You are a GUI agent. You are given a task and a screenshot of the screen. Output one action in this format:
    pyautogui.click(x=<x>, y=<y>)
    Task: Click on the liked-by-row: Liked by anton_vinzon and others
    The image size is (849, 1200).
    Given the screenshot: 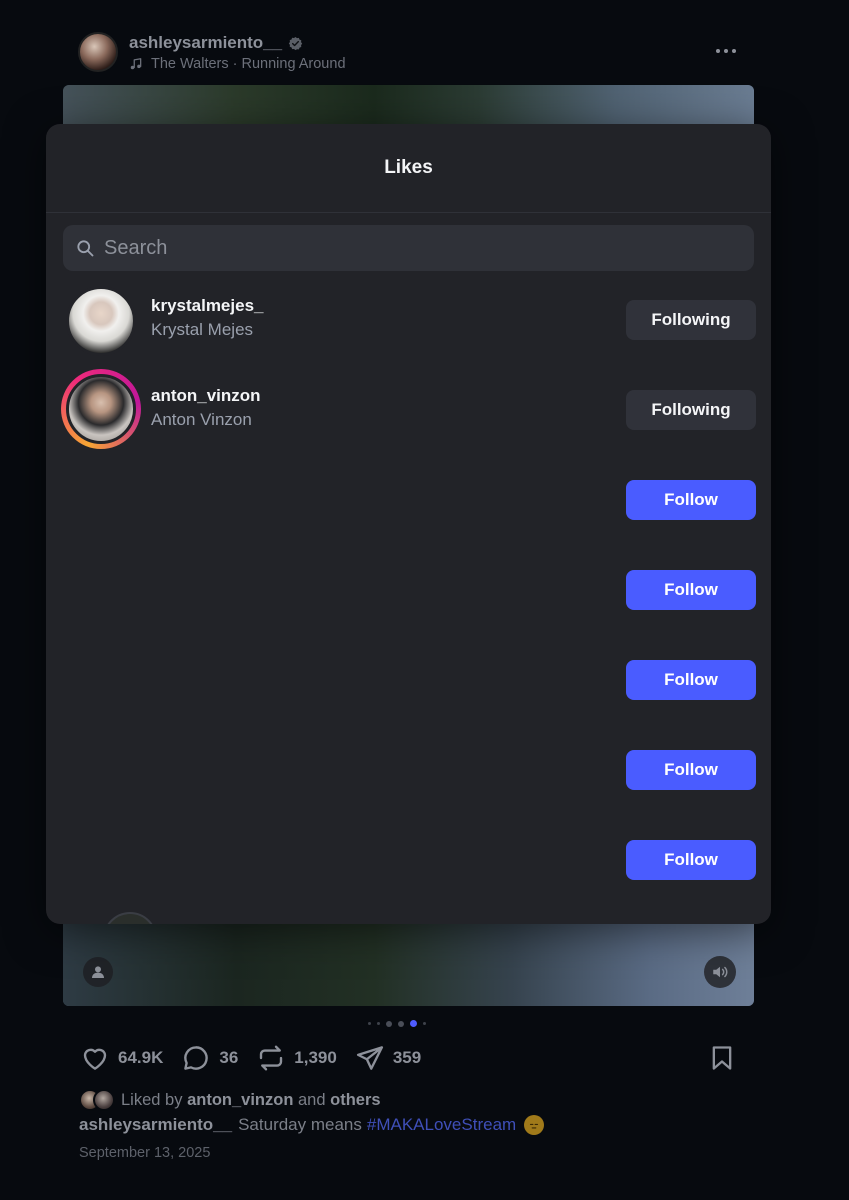 What is the action you would take?
    pyautogui.click(x=230, y=1100)
    